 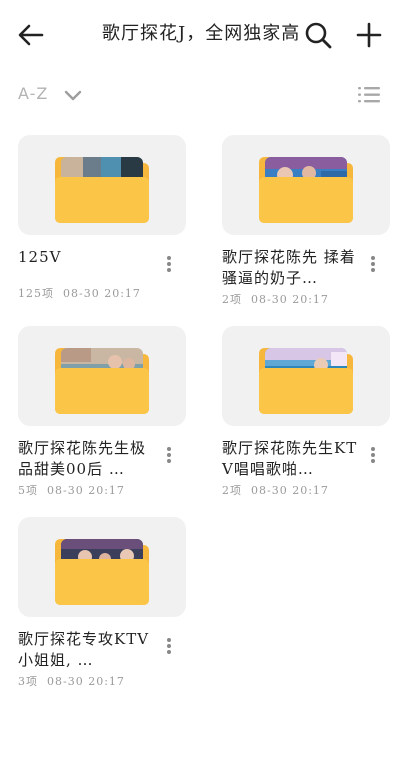 I want to click on folder-card: 125V 125项 08-30 20:17, so click(x=102, y=217).